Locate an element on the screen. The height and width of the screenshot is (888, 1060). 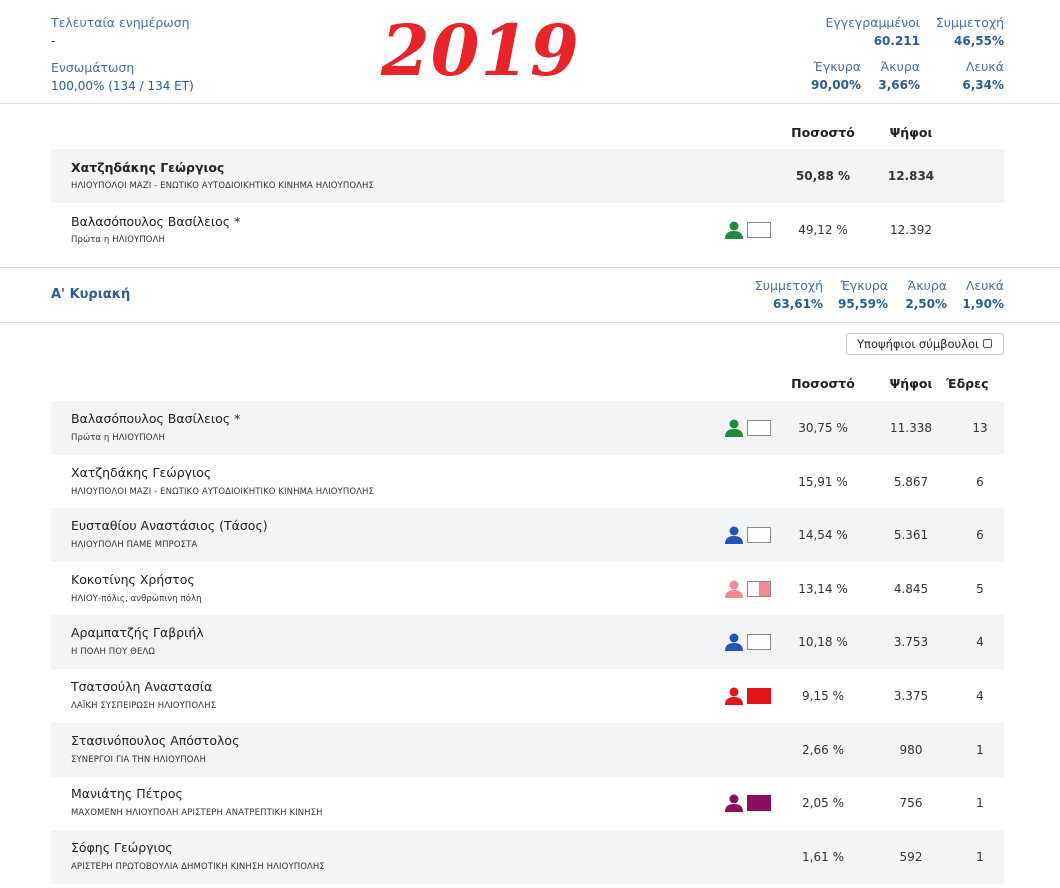
integration-value: 100,00% (134 / 134 ΕΤ) is located at coordinates (122, 86).